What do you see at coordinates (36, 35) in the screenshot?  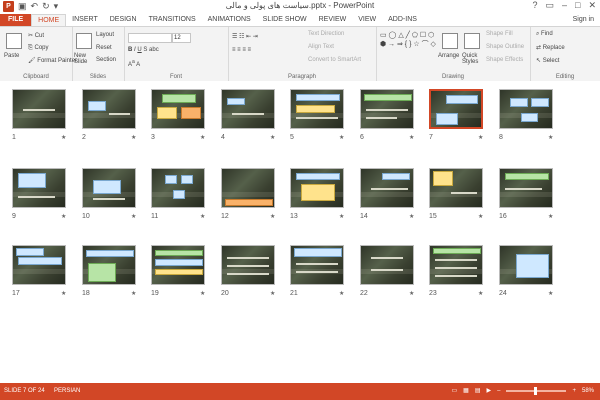 I see `cut-button: ✂ Cut` at bounding box center [36, 35].